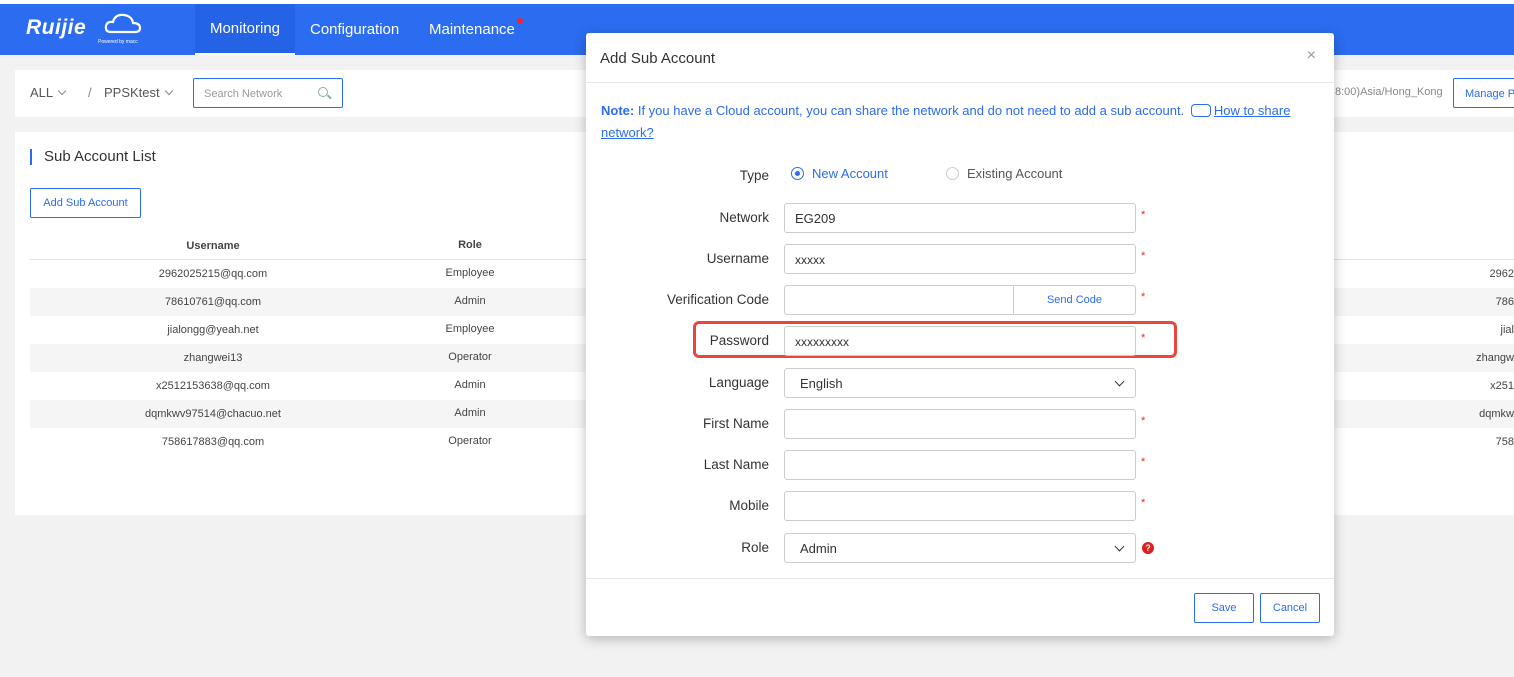 This screenshot has width=1514, height=677. I want to click on column-role: Role, so click(470, 245).